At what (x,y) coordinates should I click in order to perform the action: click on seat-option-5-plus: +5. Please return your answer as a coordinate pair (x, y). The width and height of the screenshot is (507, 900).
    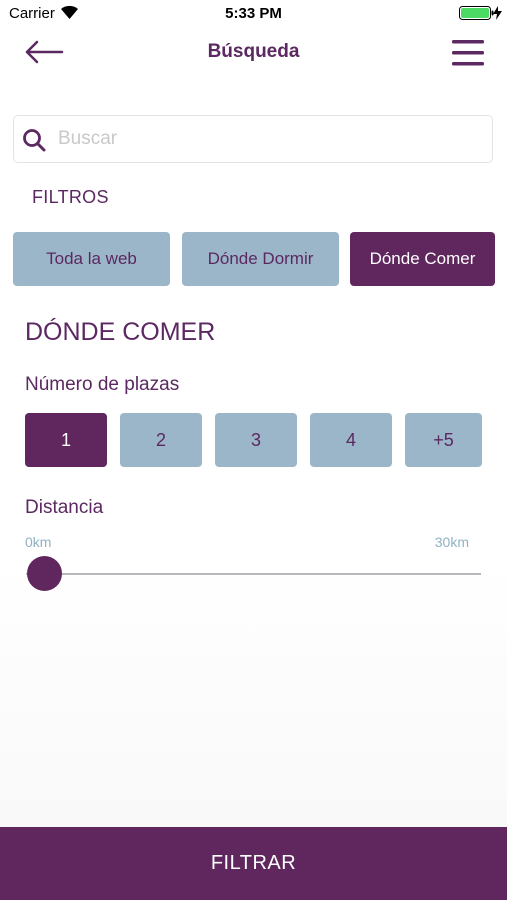
    Looking at the image, I should click on (443, 440).